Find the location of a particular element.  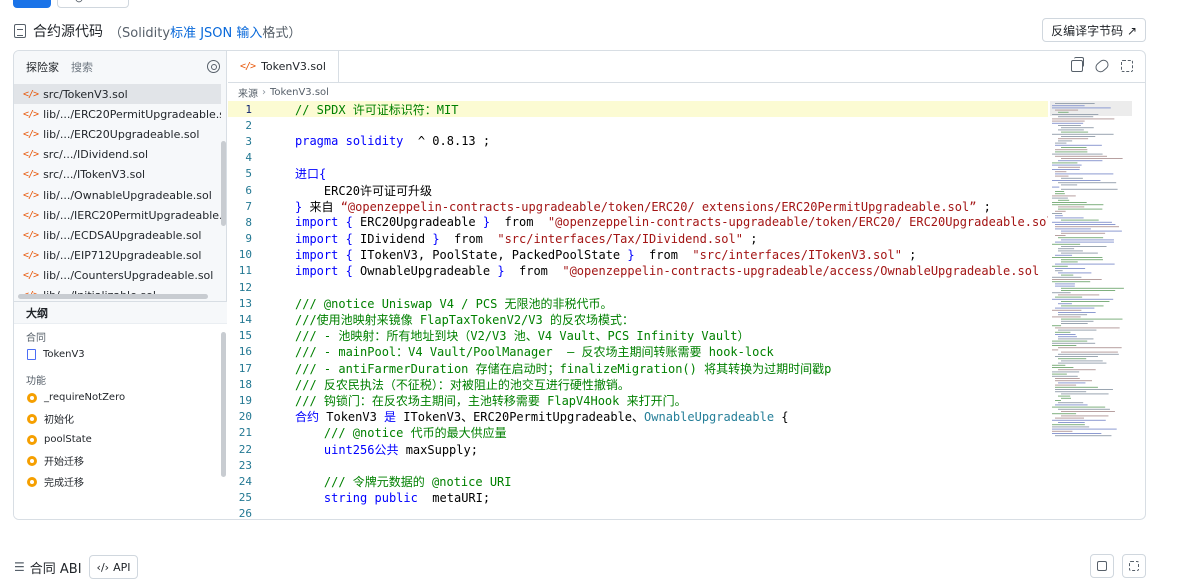

file-item-label: lib/.../ECDSAUpgradeable.sol is located at coordinates (122, 235).